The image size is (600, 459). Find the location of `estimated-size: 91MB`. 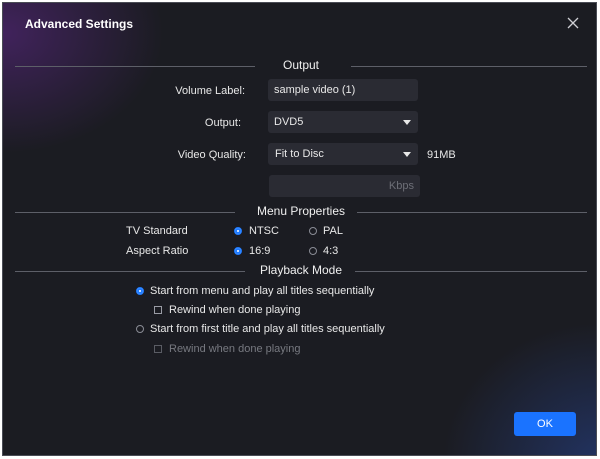

estimated-size: 91MB is located at coordinates (441, 155).